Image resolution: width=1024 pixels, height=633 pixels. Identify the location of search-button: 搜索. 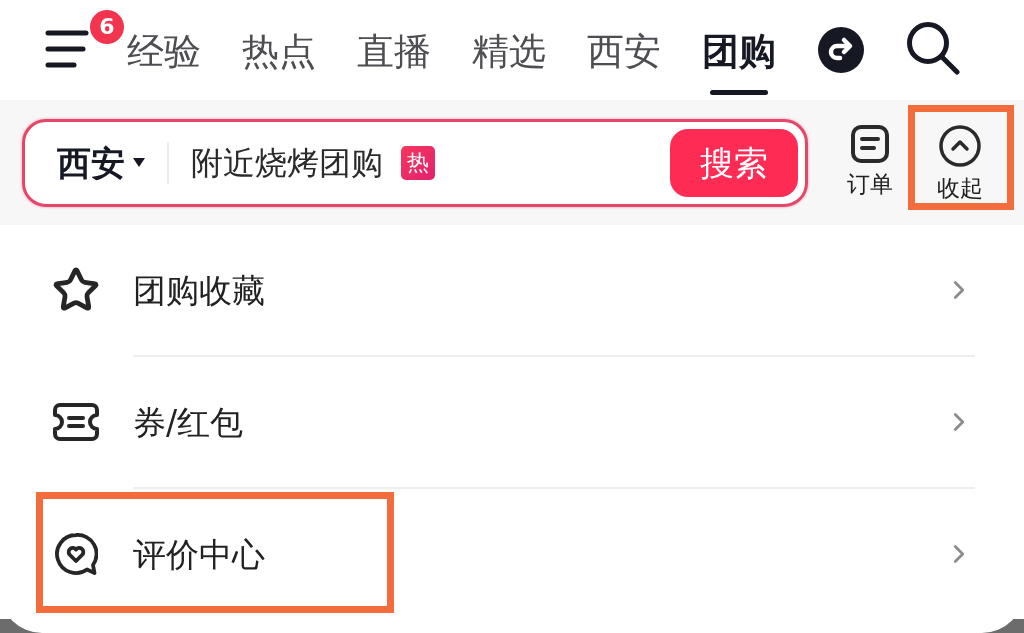
(734, 162).